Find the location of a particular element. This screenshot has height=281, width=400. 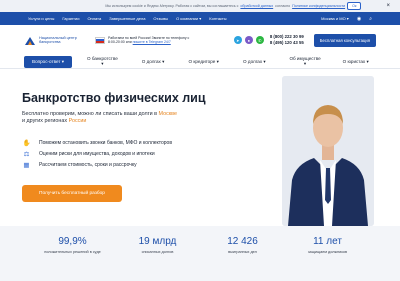

stat-value: 11 лет is located at coordinates (327, 241).